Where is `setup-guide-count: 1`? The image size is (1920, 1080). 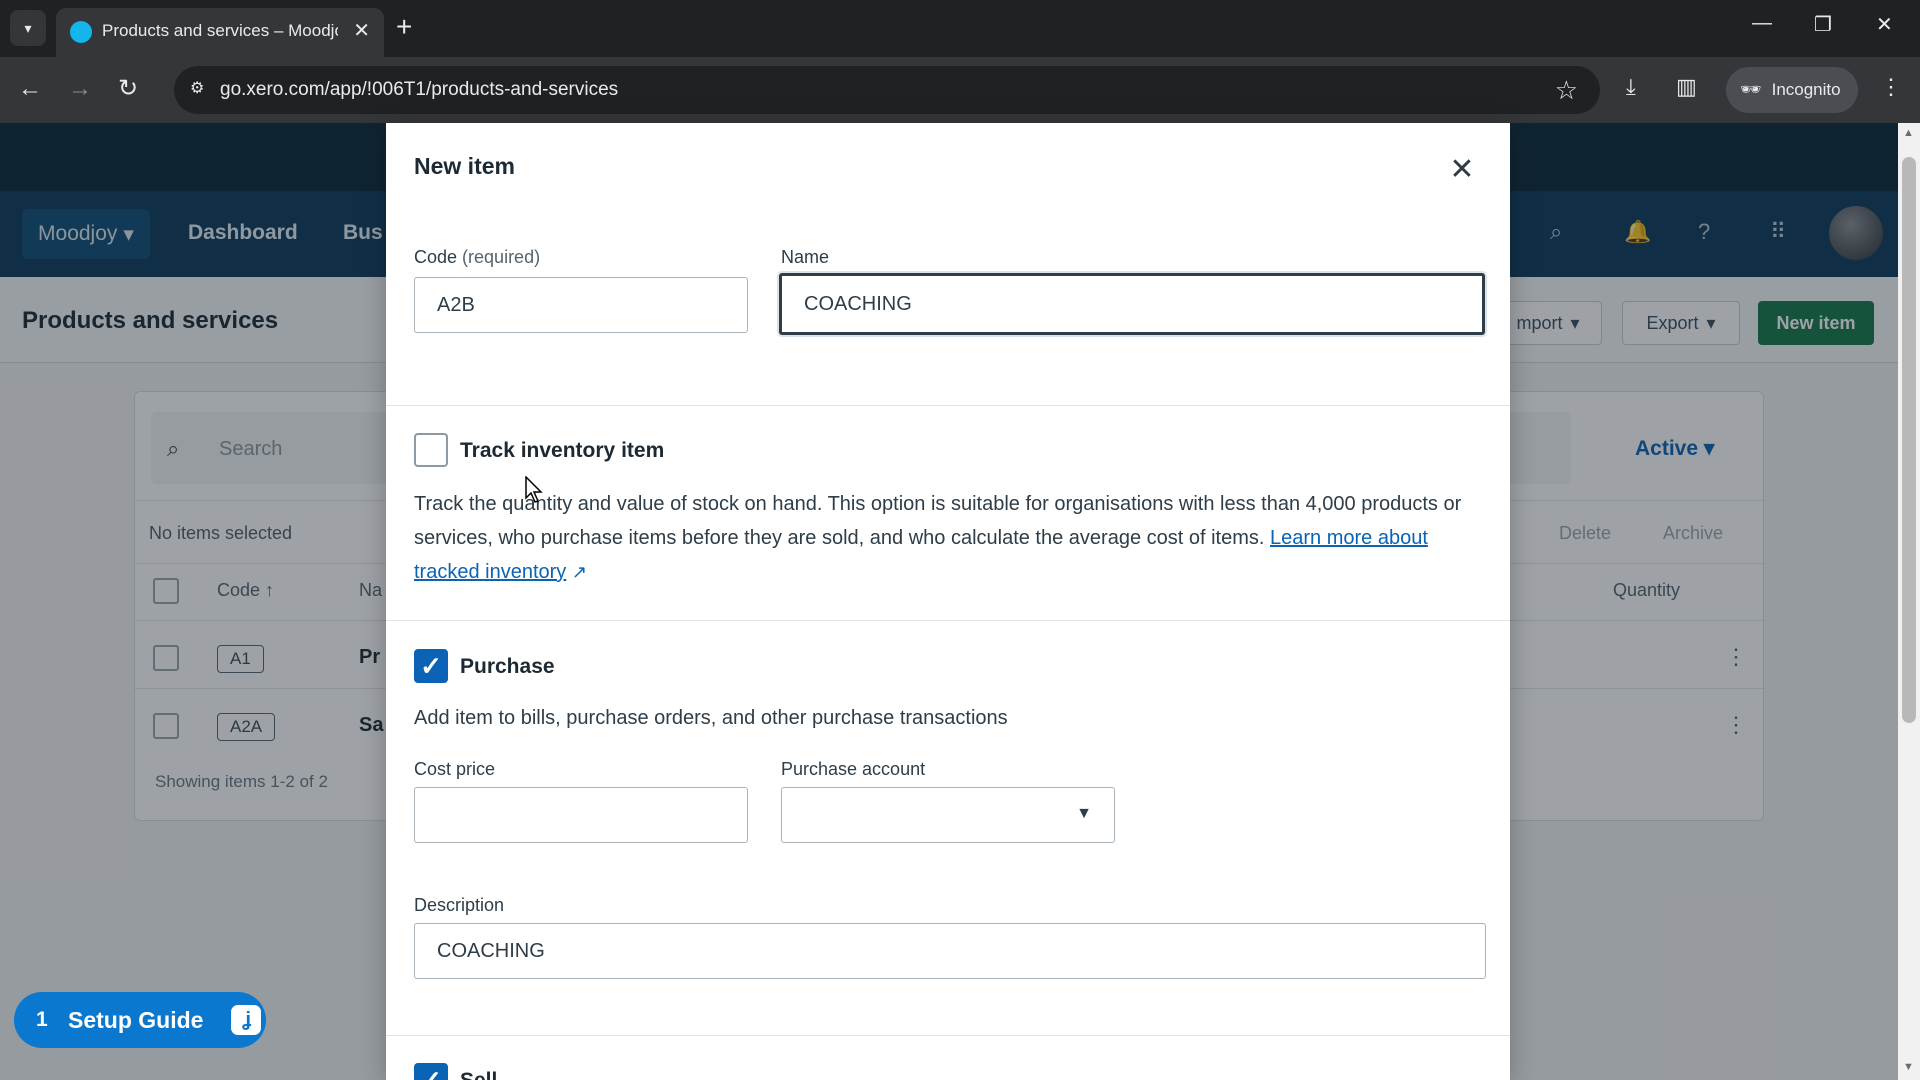
setup-guide-count: 1 is located at coordinates (42, 1019).